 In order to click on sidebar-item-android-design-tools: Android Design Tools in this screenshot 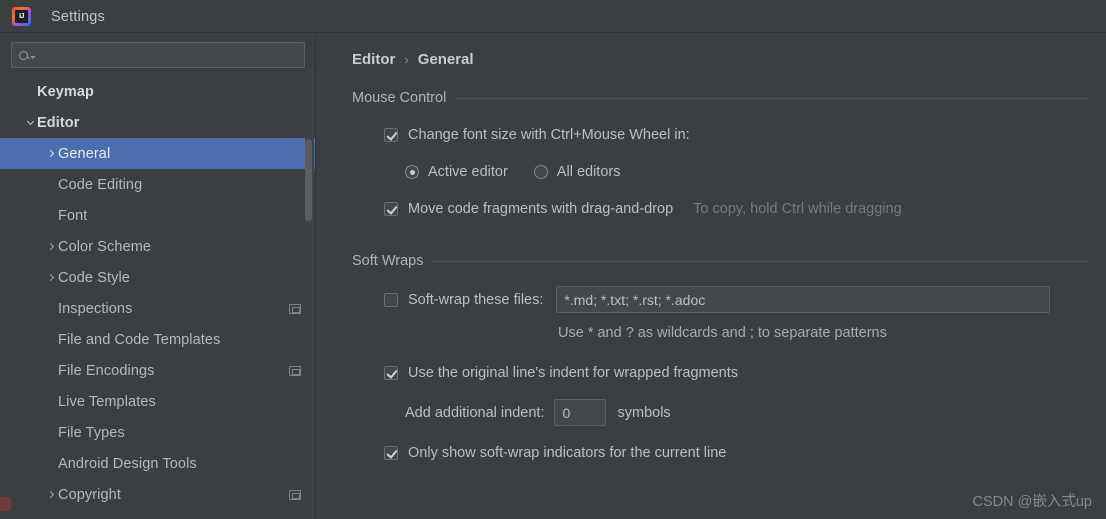, I will do `click(157, 463)`.